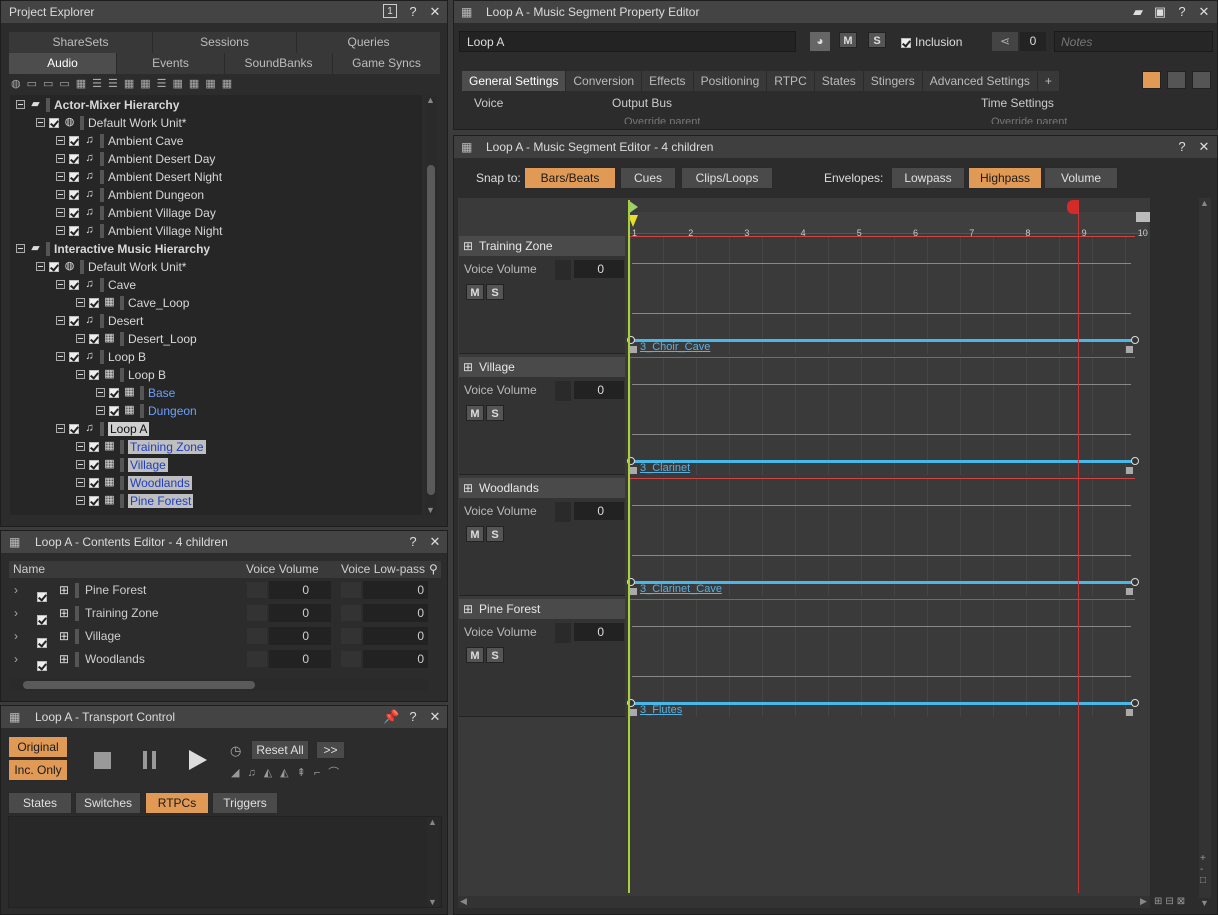 This screenshot has height=915, width=1218. Describe the element at coordinates (1029, 120) in the screenshot. I see `override-parent-label-2: Override parent` at that location.